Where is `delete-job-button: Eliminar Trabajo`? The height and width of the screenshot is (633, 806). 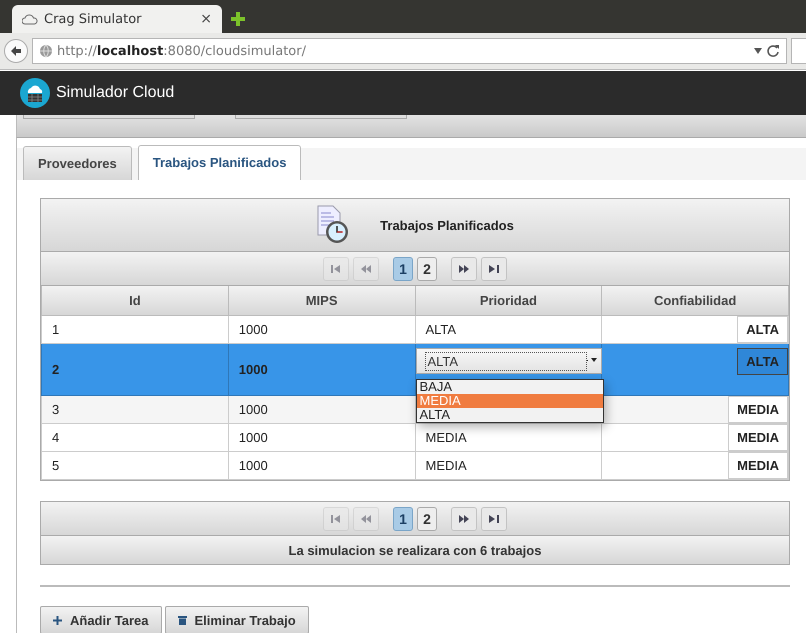
delete-job-button: Eliminar Trabajo is located at coordinates (236, 619).